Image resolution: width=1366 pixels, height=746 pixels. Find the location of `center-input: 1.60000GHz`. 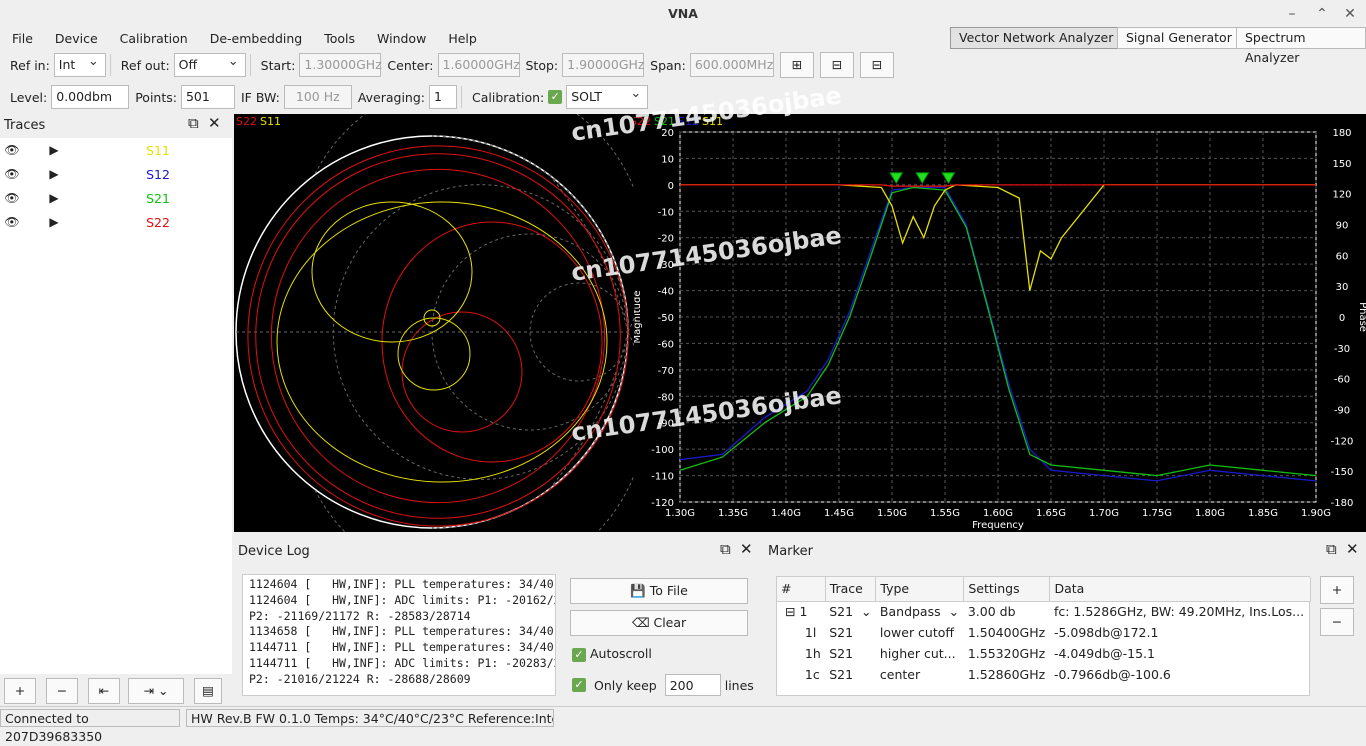

center-input: 1.60000GHz is located at coordinates (478, 65).